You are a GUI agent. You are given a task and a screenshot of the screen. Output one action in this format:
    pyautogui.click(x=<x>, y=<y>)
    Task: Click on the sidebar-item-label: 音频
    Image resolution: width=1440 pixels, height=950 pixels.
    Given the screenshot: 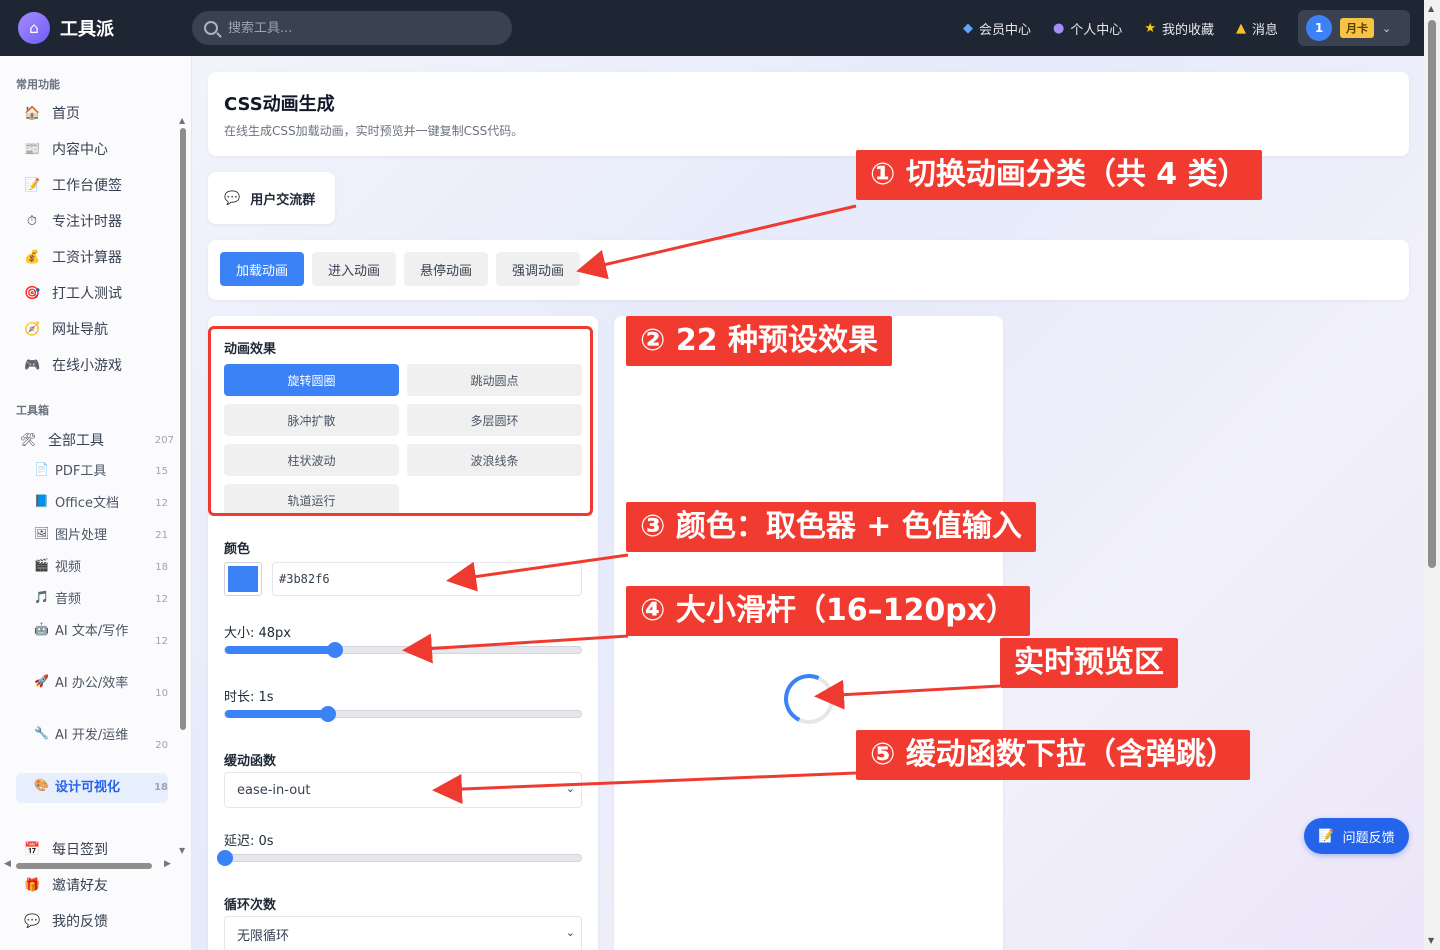 What is the action you would take?
    pyautogui.click(x=68, y=599)
    